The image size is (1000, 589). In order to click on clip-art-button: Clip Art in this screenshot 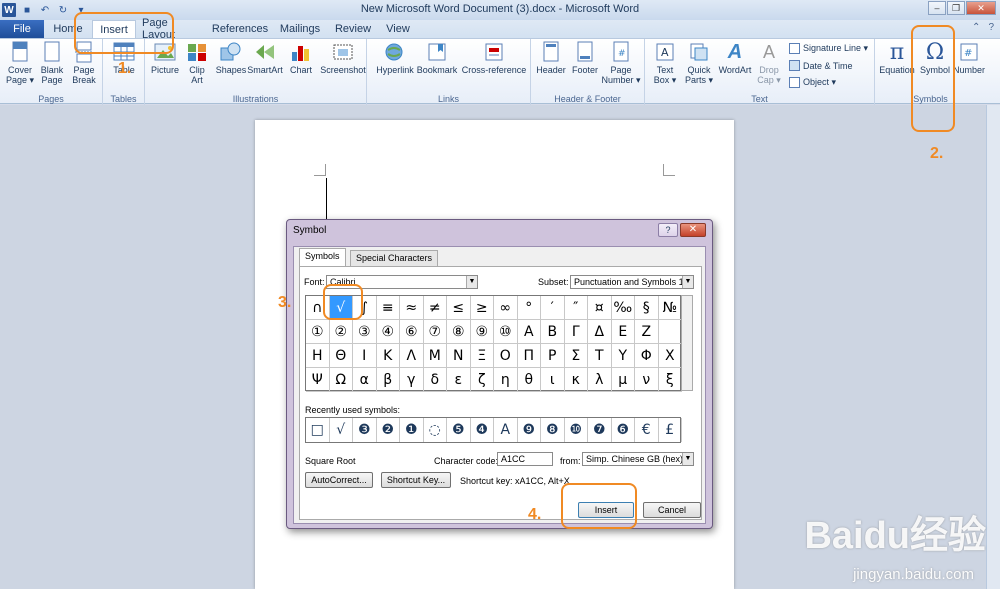, I will do `click(197, 63)`.